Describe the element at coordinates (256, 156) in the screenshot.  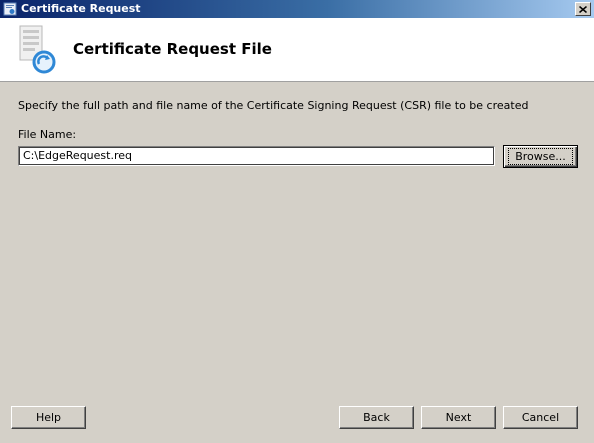
I see `file-name-input: C:\EdgeRequest.req` at that location.